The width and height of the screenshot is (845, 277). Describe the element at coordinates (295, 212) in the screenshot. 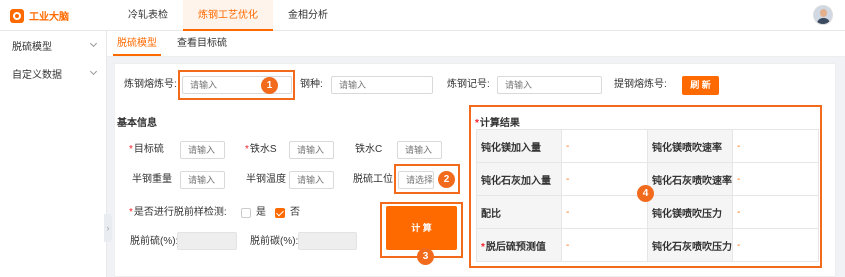

I see `pre-check-no-label: 否` at that location.